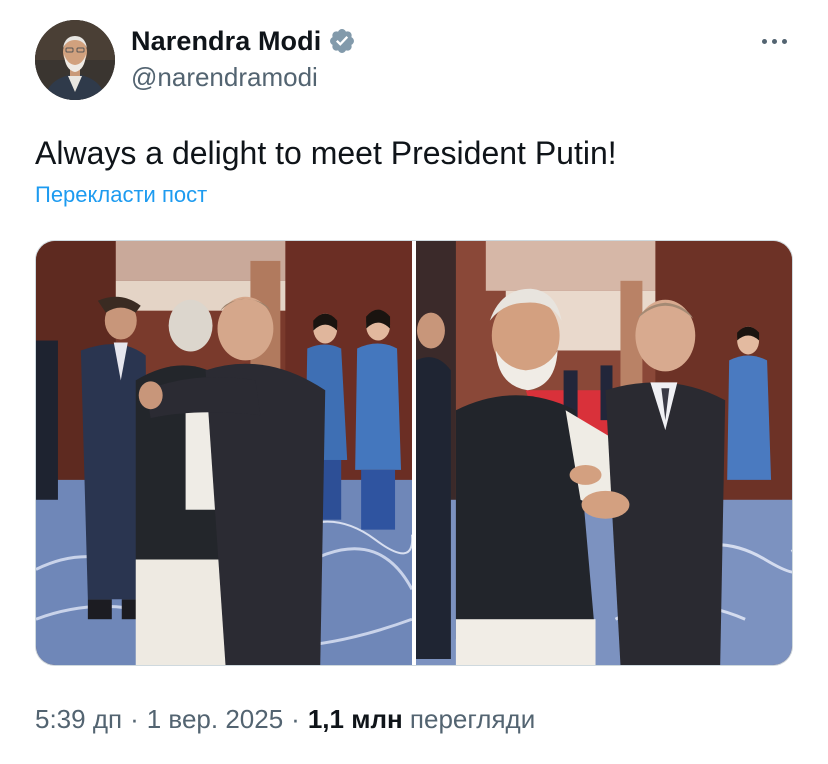 This screenshot has width=828, height=764. I want to click on tweet-time: 5:39 дп, so click(78, 719).